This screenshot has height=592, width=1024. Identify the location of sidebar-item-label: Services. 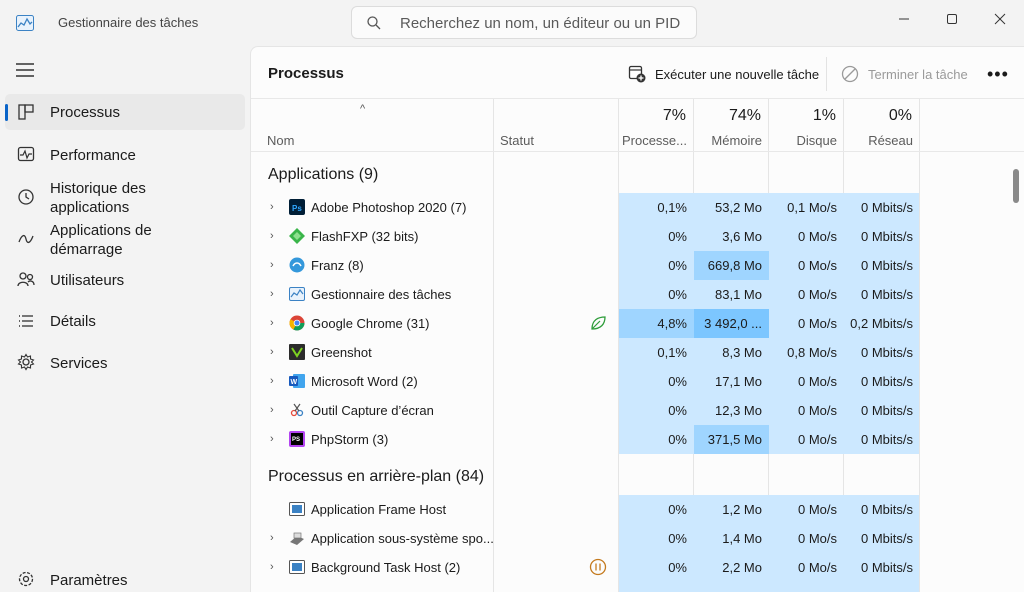
(79, 363).